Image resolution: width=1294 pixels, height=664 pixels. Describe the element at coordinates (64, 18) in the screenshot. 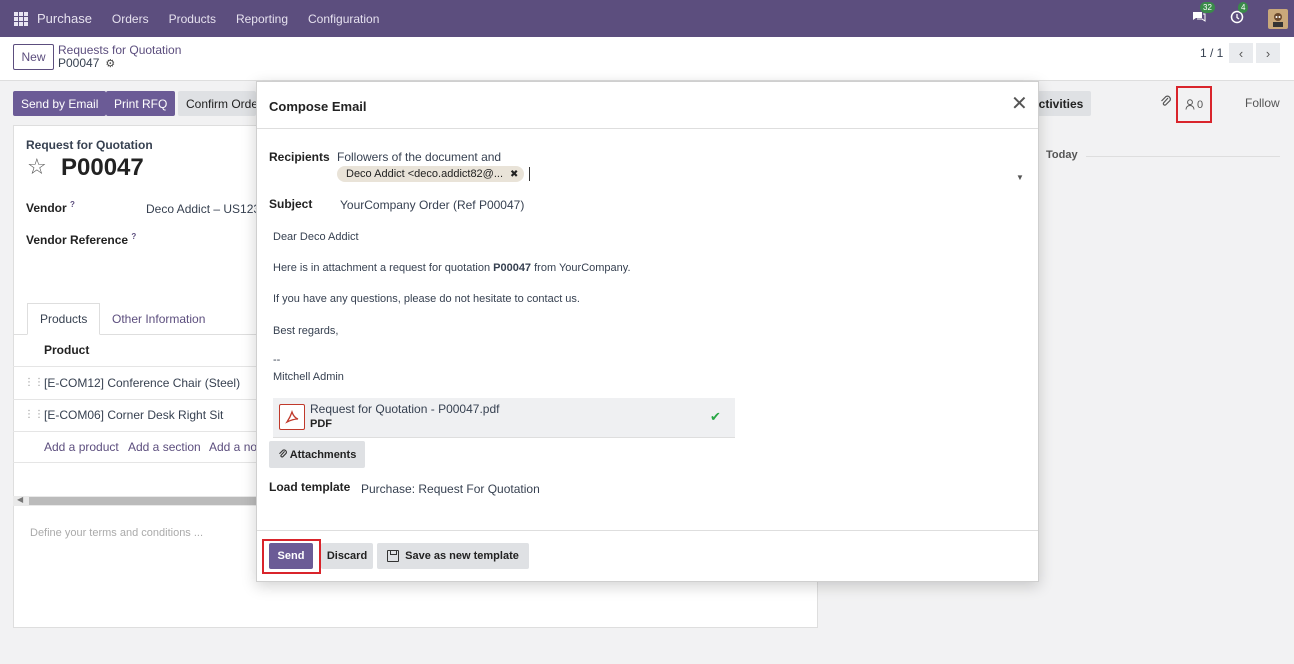

I see `app-name: Purchase` at that location.